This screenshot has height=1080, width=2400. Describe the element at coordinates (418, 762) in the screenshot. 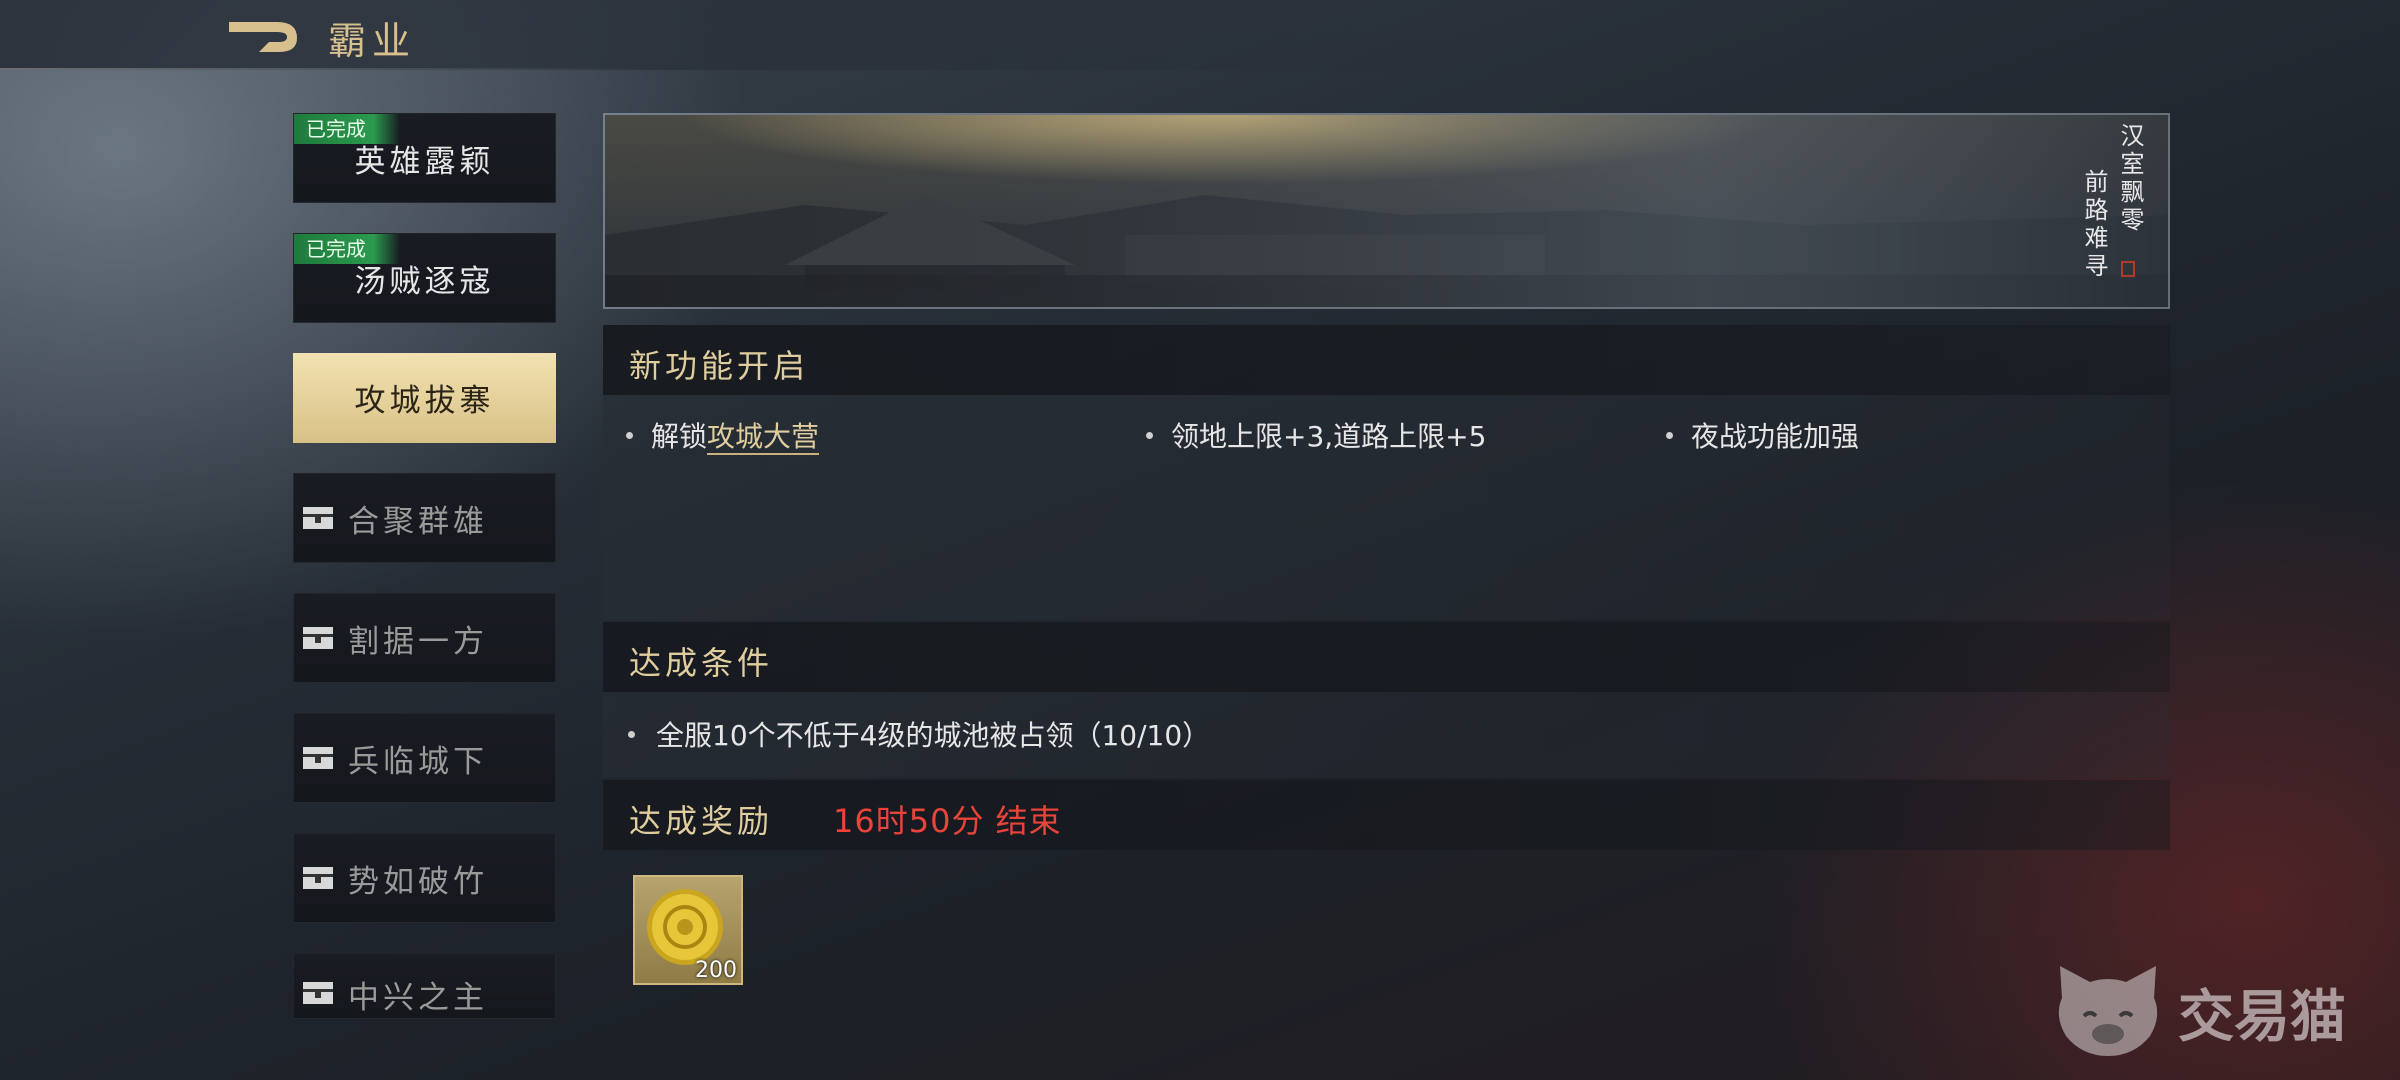

I see `sidebar-item-label: 兵临城下` at that location.